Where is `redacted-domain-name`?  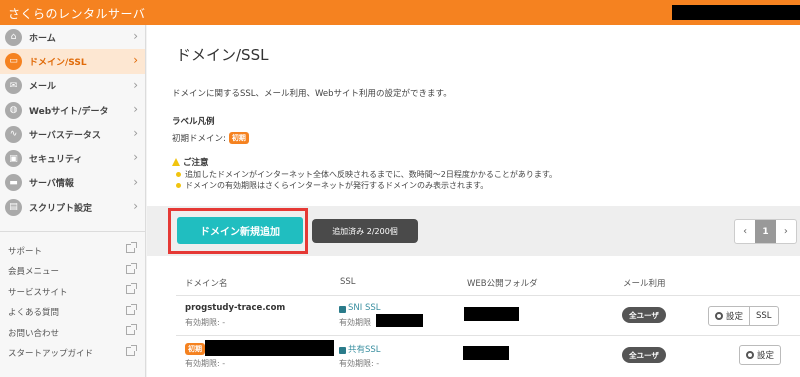
redacted-domain-name is located at coordinates (269, 348).